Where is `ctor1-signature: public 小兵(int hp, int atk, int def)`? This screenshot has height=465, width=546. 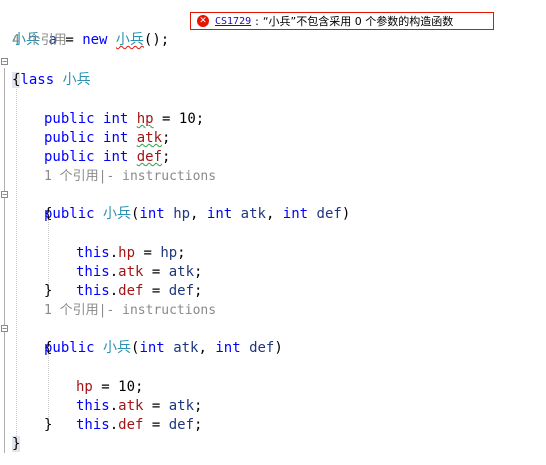 ctor1-signature: public 小兵(int hp, int atk, int def) is located at coordinates (197, 204).